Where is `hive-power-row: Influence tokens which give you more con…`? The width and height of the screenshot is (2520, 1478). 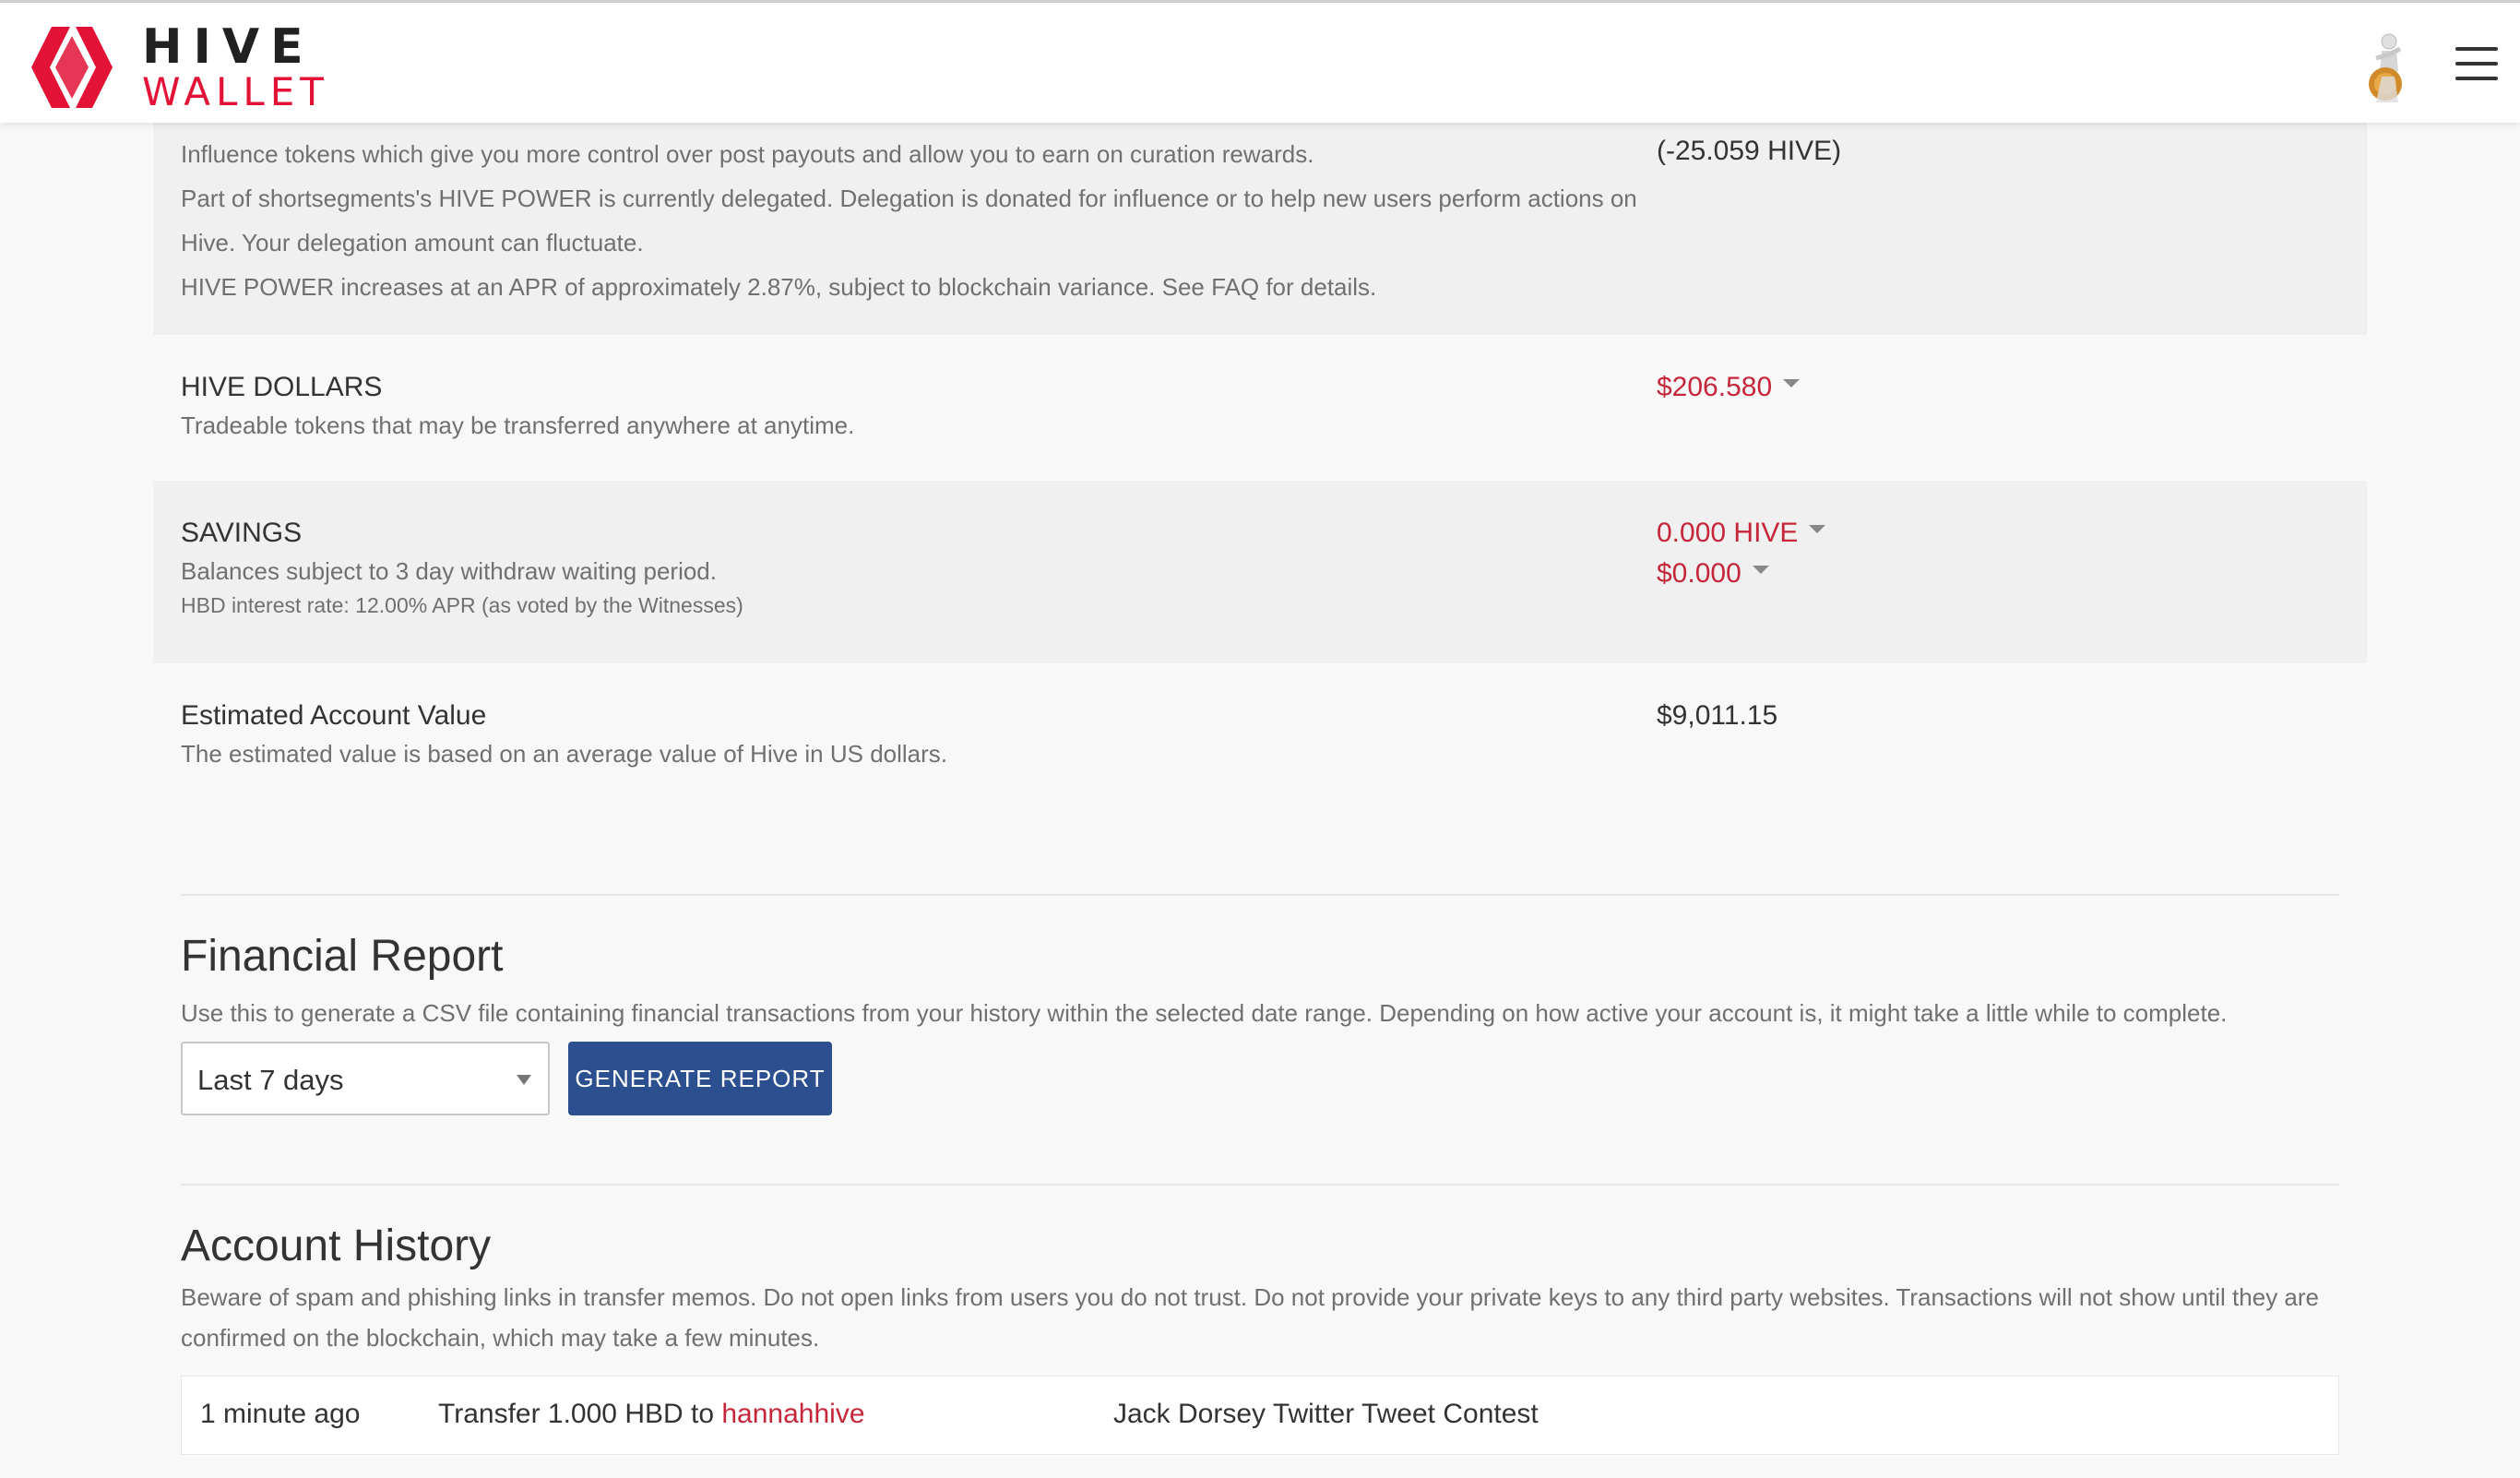 hive-power-row: Influence tokens which give you more con… is located at coordinates (1260, 229).